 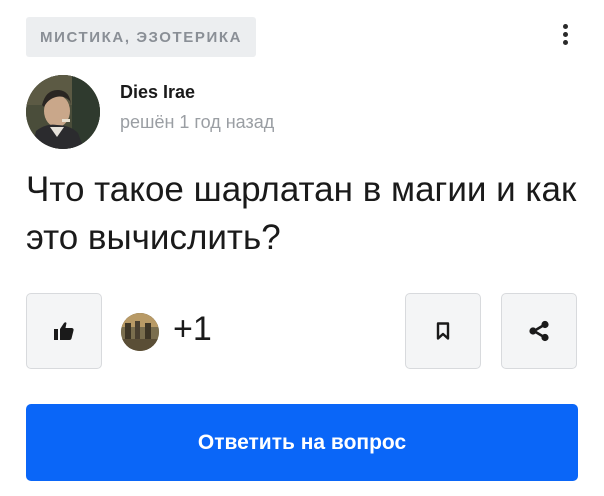 I want to click on share-icon, so click(x=539, y=331).